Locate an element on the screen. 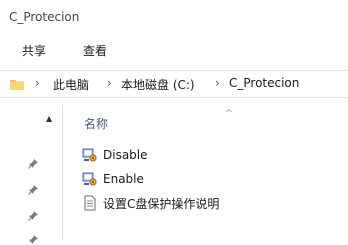  sort-ascending-icon: ^ is located at coordinates (229, 114).